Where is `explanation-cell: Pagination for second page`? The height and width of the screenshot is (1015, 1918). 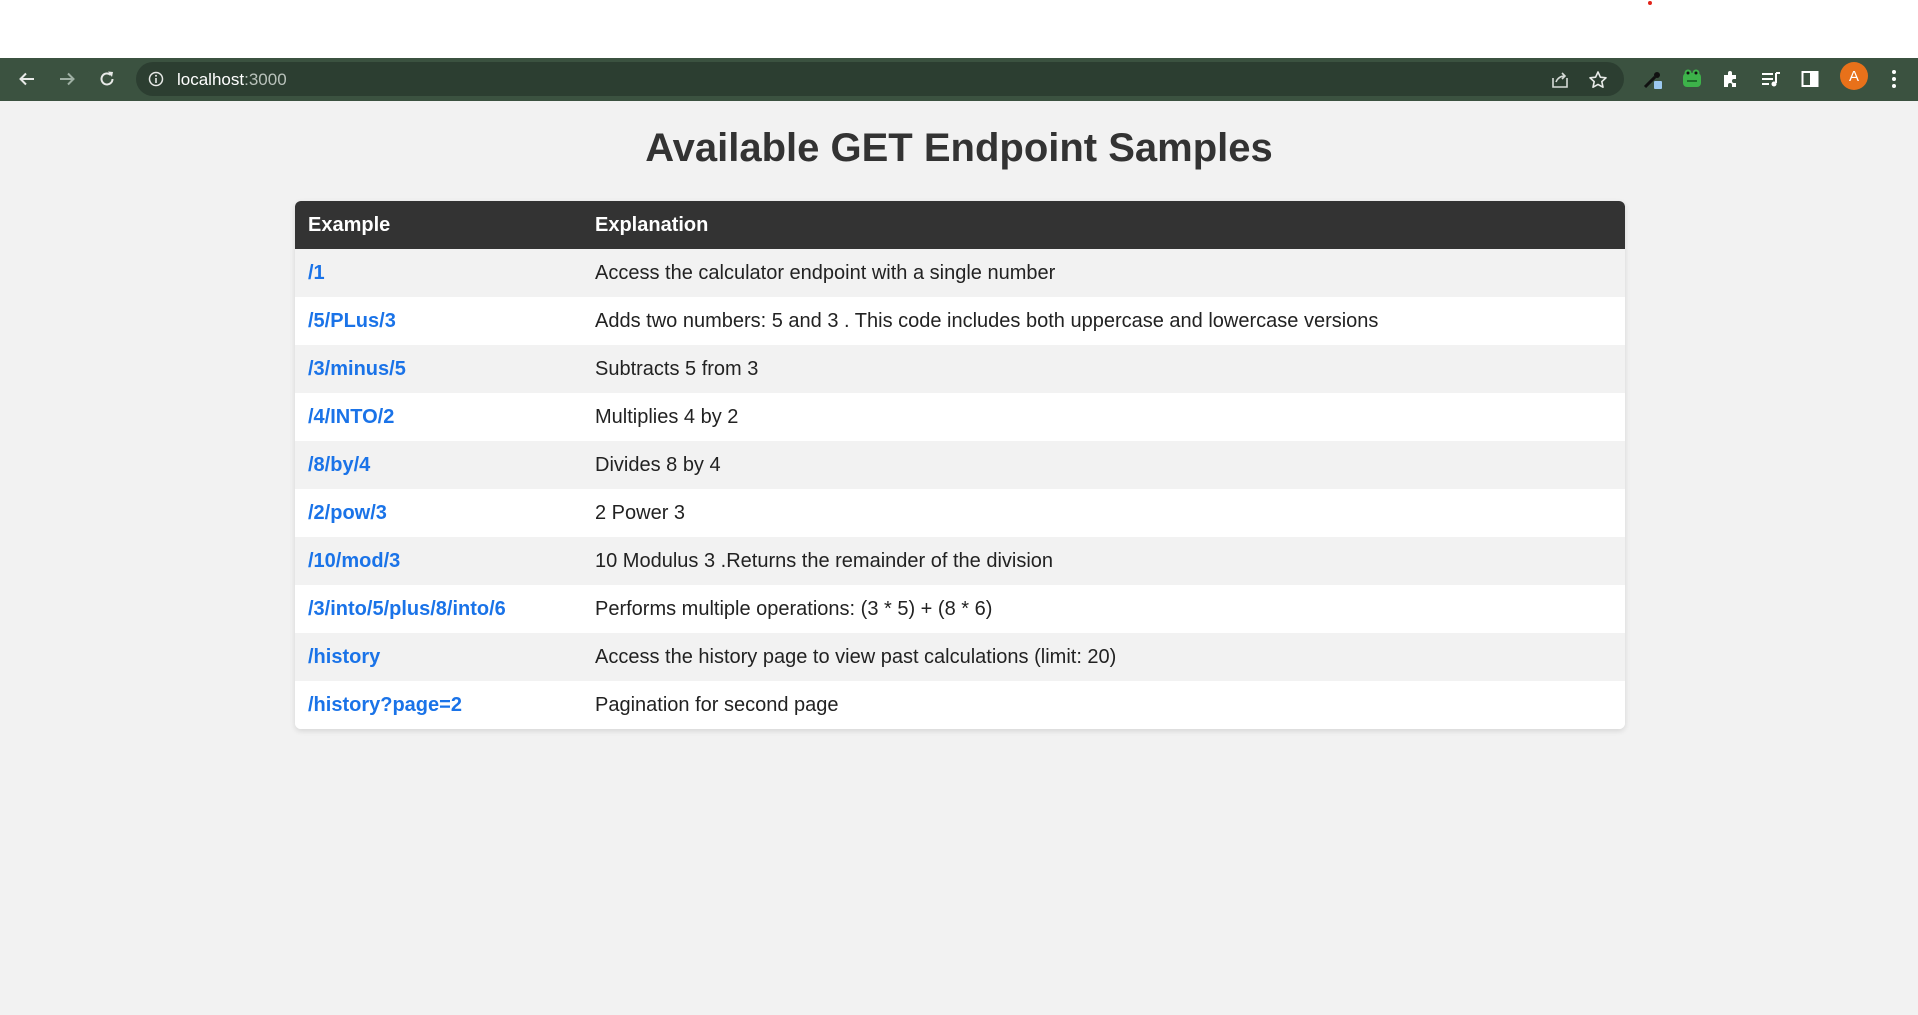
explanation-cell: Pagination for second page is located at coordinates (717, 704).